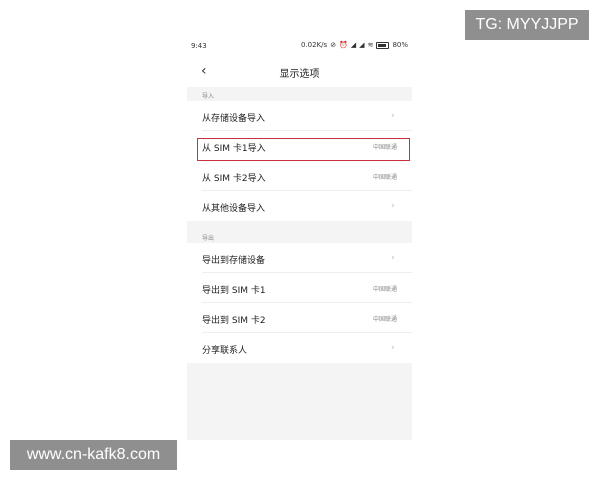  I want to click on battery-percent: 80%, so click(400, 45).